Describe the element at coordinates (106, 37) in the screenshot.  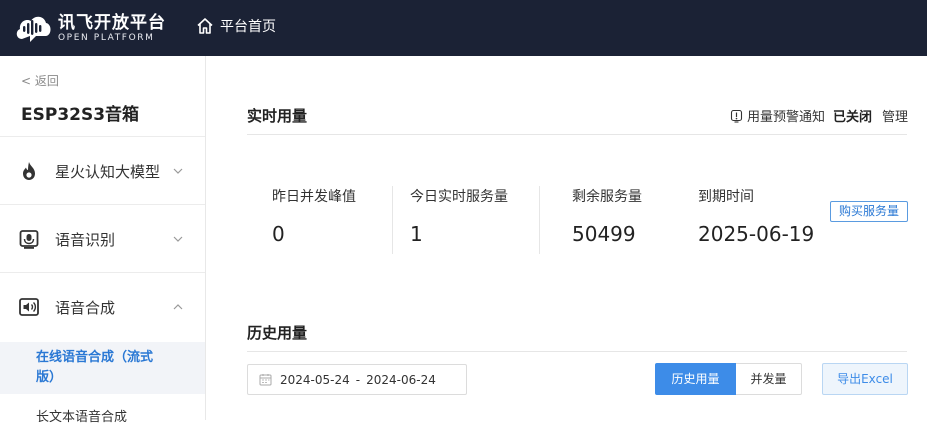
I see `logo-subtitle: OPEN PLATFORM` at that location.